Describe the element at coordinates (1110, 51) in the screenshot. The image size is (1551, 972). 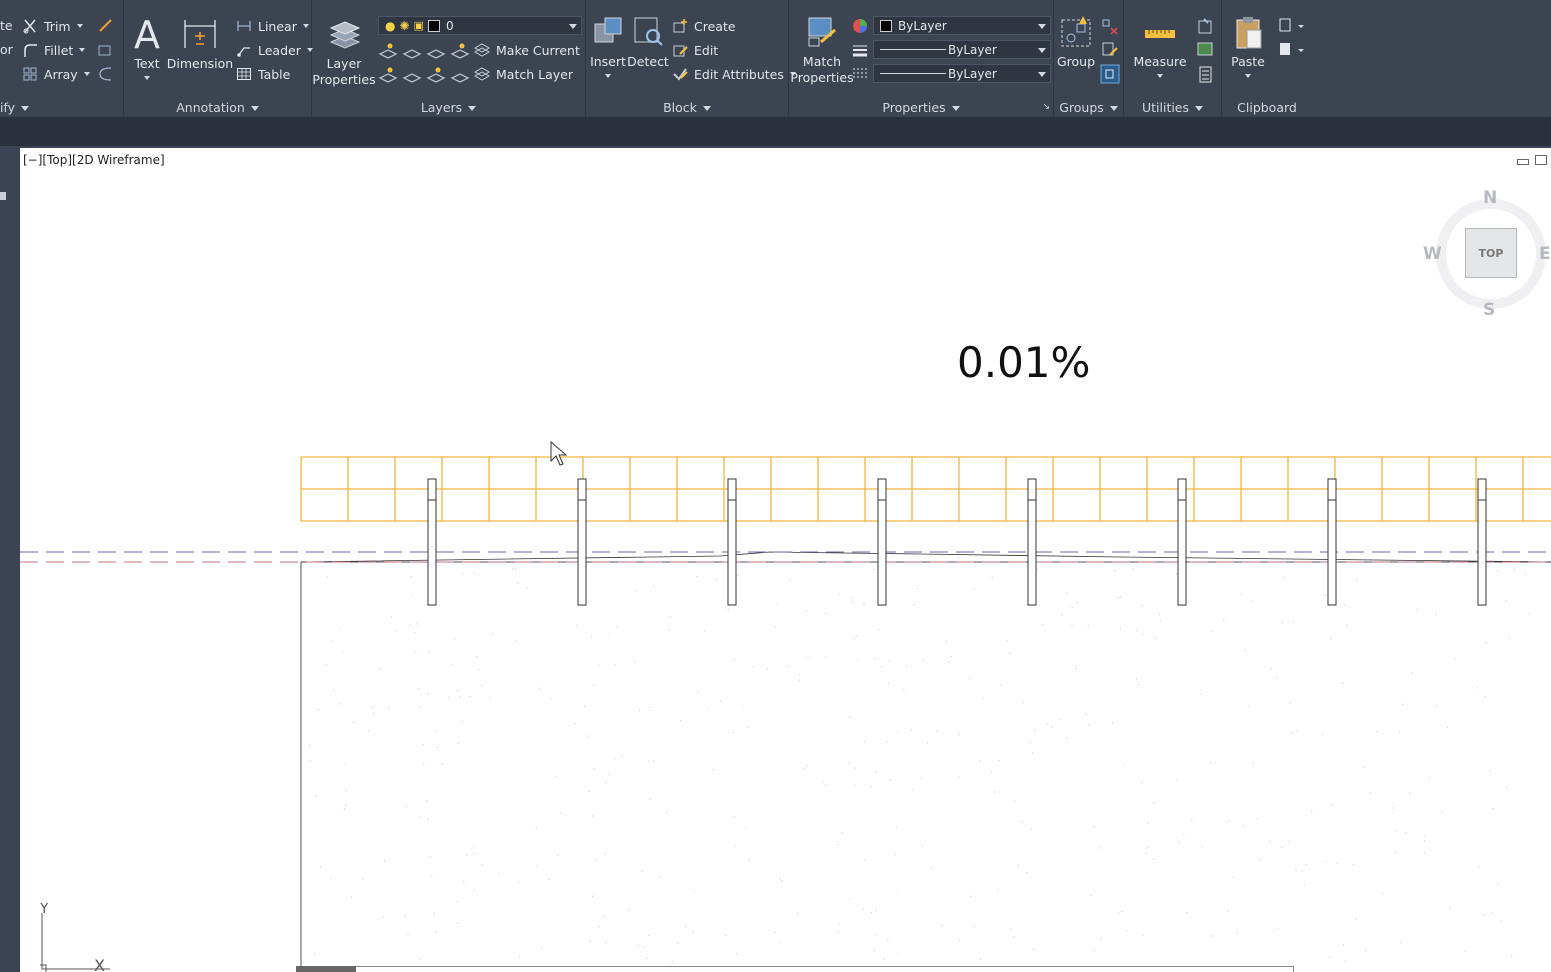
I see `group-tool-icons` at that location.